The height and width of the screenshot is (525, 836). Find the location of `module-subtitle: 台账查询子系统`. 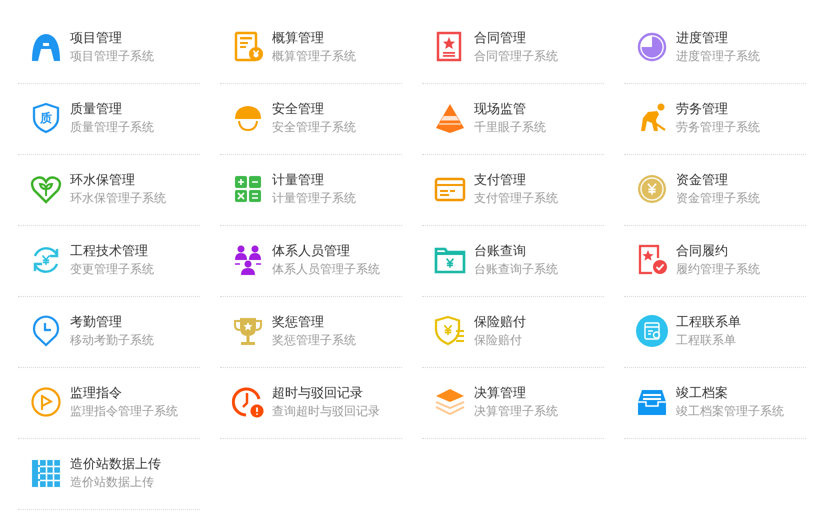

module-subtitle: 台账查询子系统 is located at coordinates (516, 269).